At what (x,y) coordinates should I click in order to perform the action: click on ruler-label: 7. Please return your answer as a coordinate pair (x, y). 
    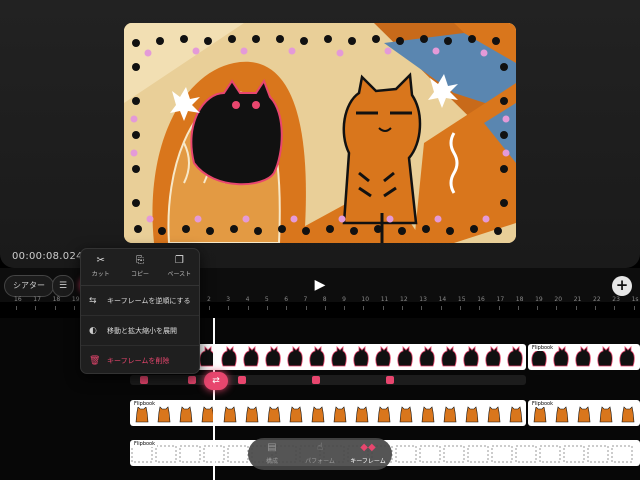
    Looking at the image, I should click on (305, 299).